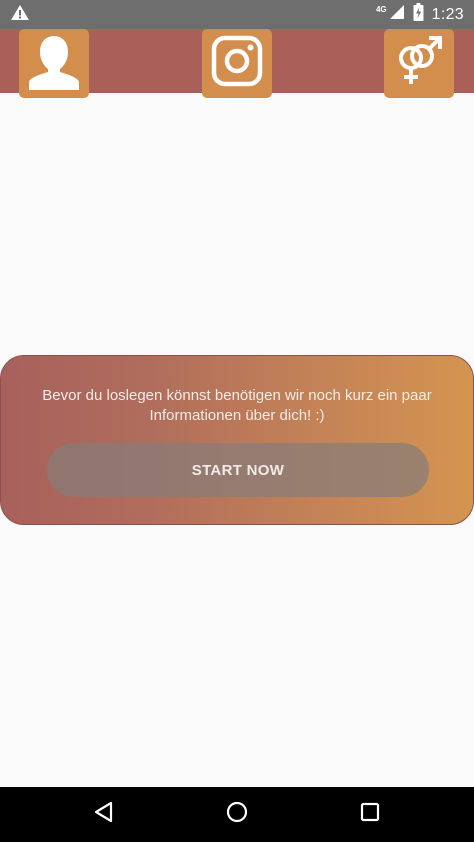  I want to click on instagram-icon, so click(237, 63).